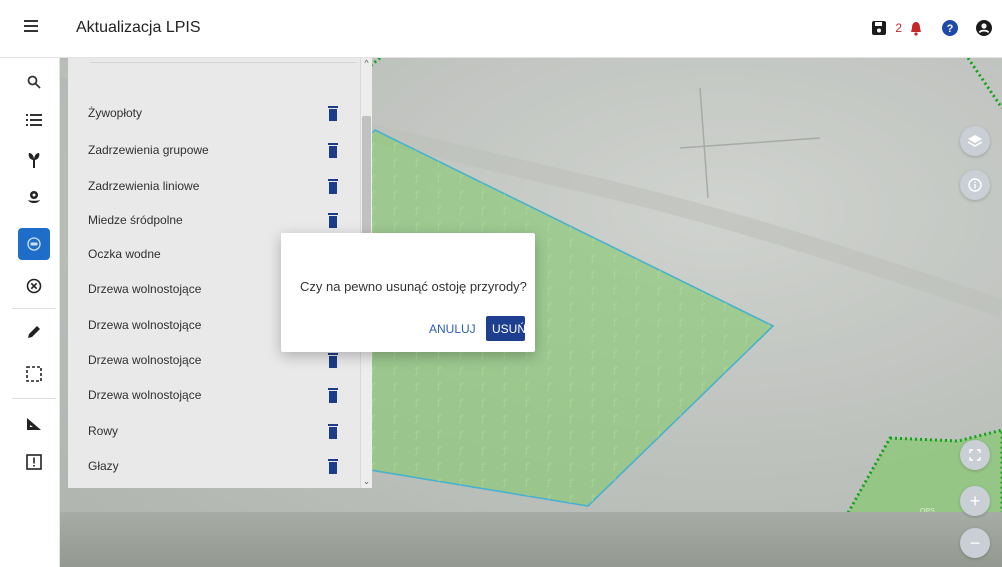 The height and width of the screenshot is (567, 1002). I want to click on header-actions: 2 ?, so click(931, 28).